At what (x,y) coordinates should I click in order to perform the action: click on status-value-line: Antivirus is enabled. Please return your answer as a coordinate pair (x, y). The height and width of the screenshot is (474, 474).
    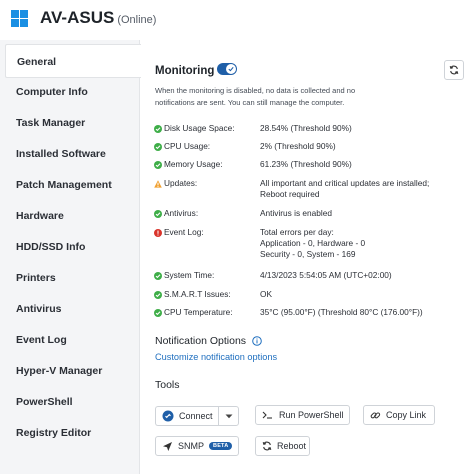
    Looking at the image, I should click on (296, 213).